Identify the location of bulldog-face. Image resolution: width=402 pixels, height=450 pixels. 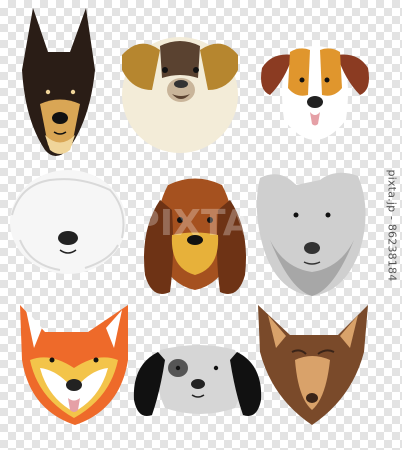
(180, 95).